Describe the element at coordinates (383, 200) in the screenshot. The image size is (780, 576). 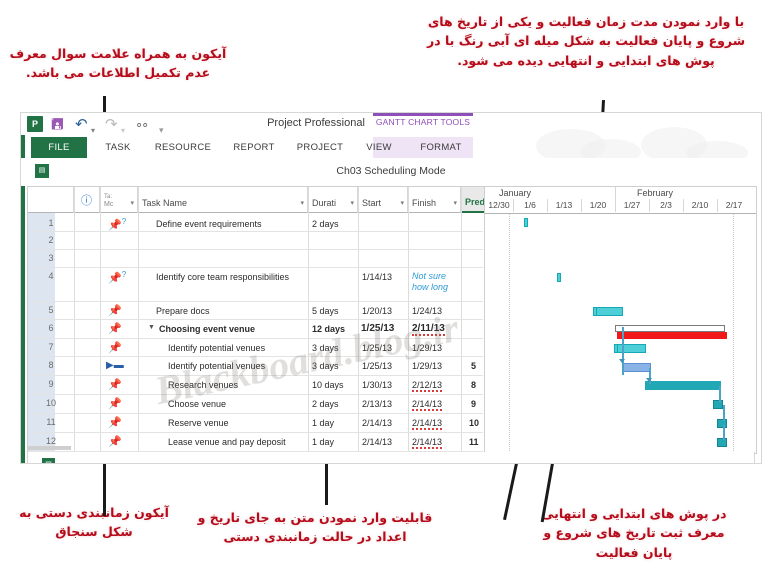
I see `column-header-start: Start ▾` at that location.